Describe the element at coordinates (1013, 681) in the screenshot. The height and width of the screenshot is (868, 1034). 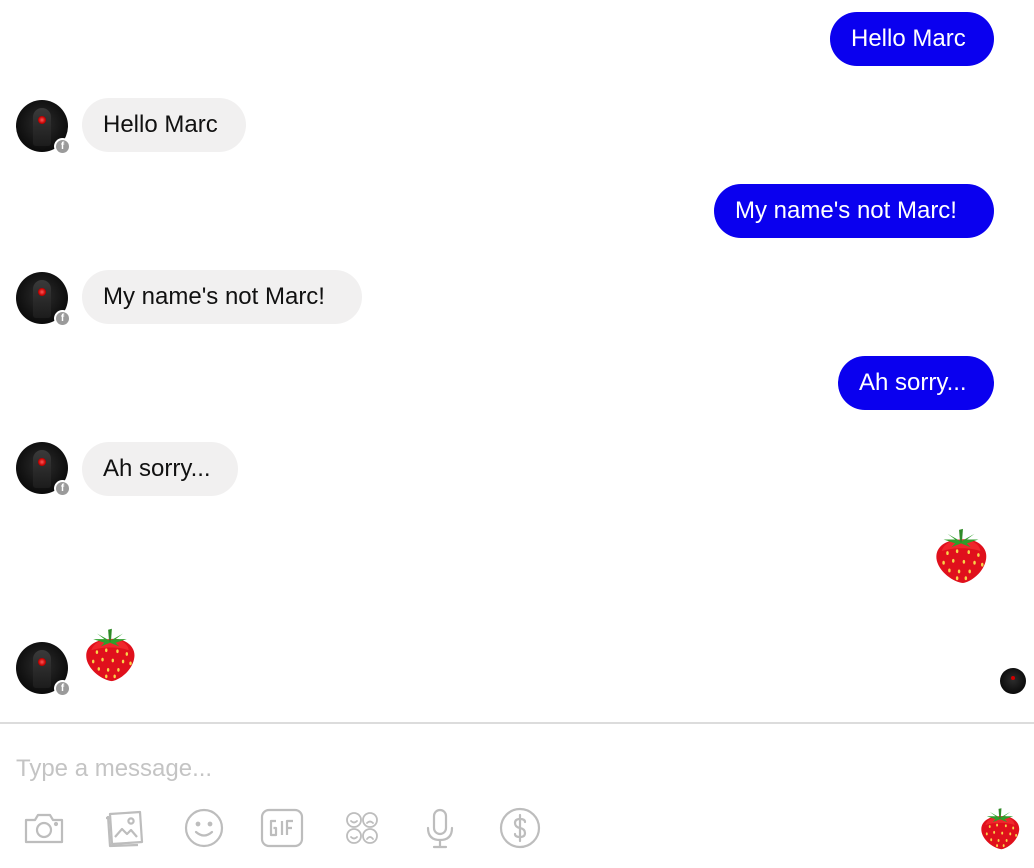
I see `read-receipt-avatar` at that location.